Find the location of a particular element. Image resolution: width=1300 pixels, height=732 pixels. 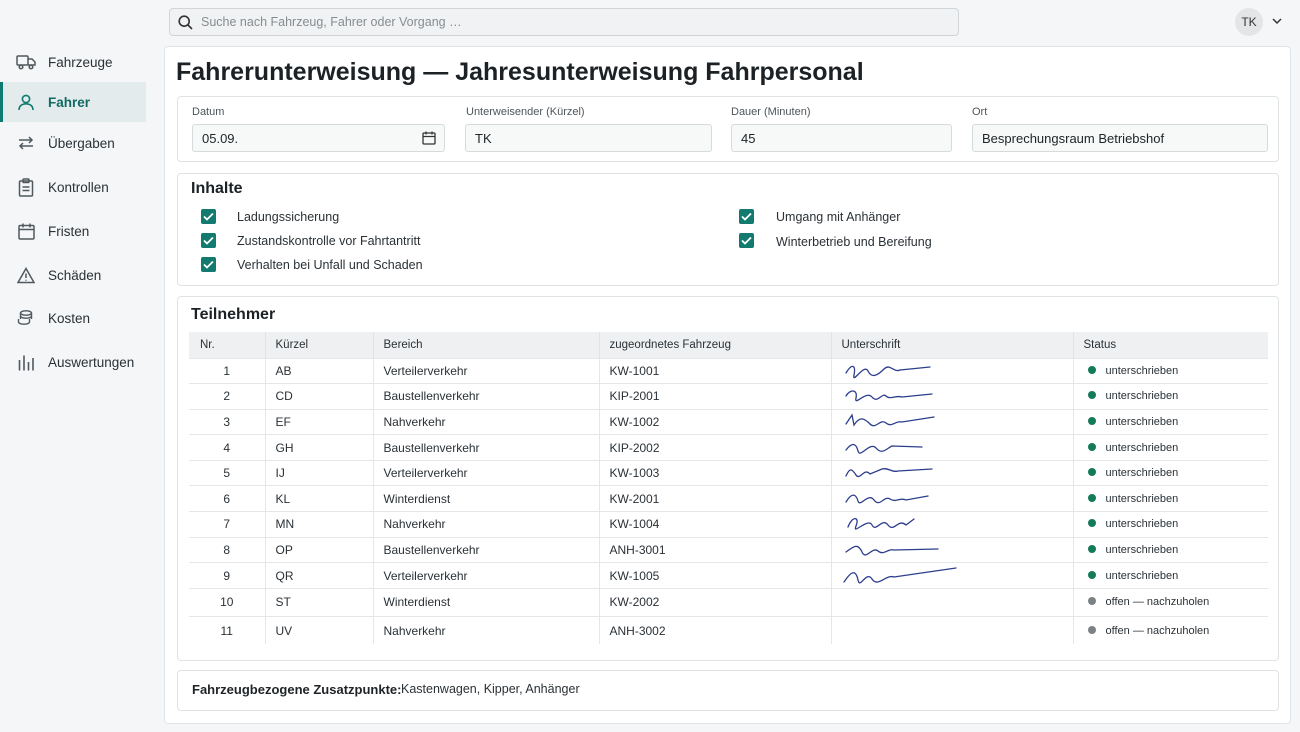

swap-arrows-icon is located at coordinates (26, 143).